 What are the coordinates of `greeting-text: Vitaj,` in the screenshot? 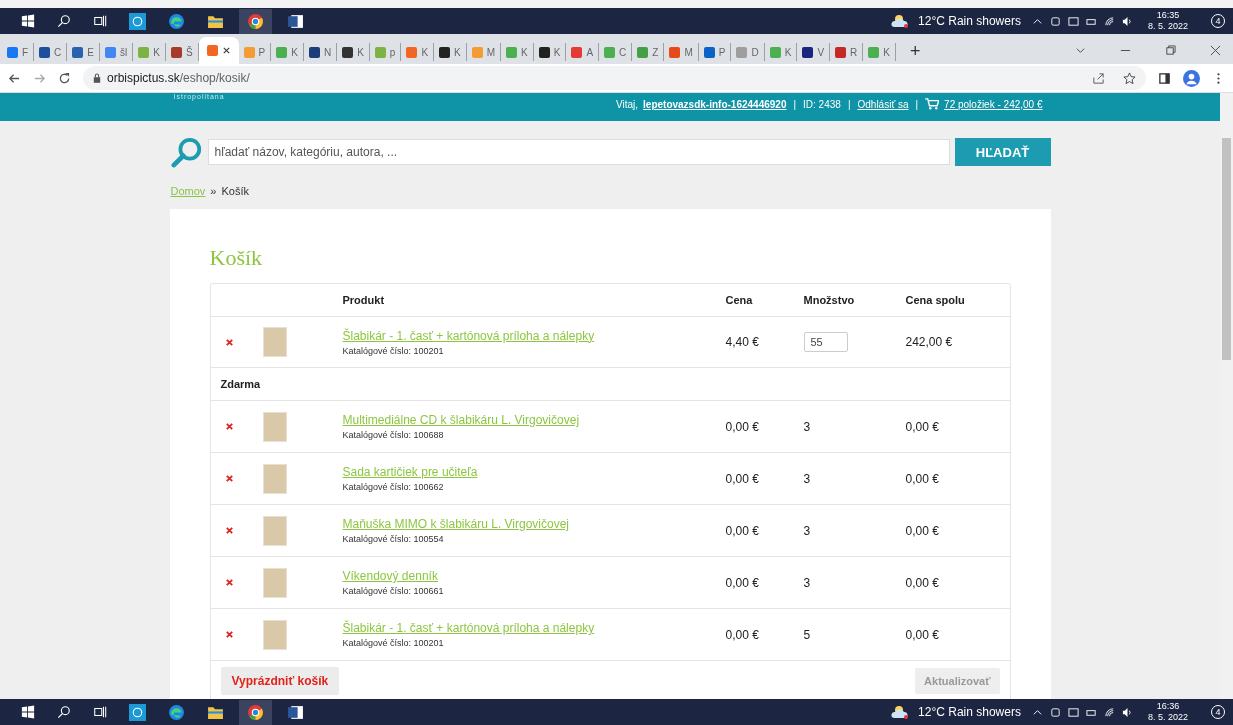 It's located at (627, 104).